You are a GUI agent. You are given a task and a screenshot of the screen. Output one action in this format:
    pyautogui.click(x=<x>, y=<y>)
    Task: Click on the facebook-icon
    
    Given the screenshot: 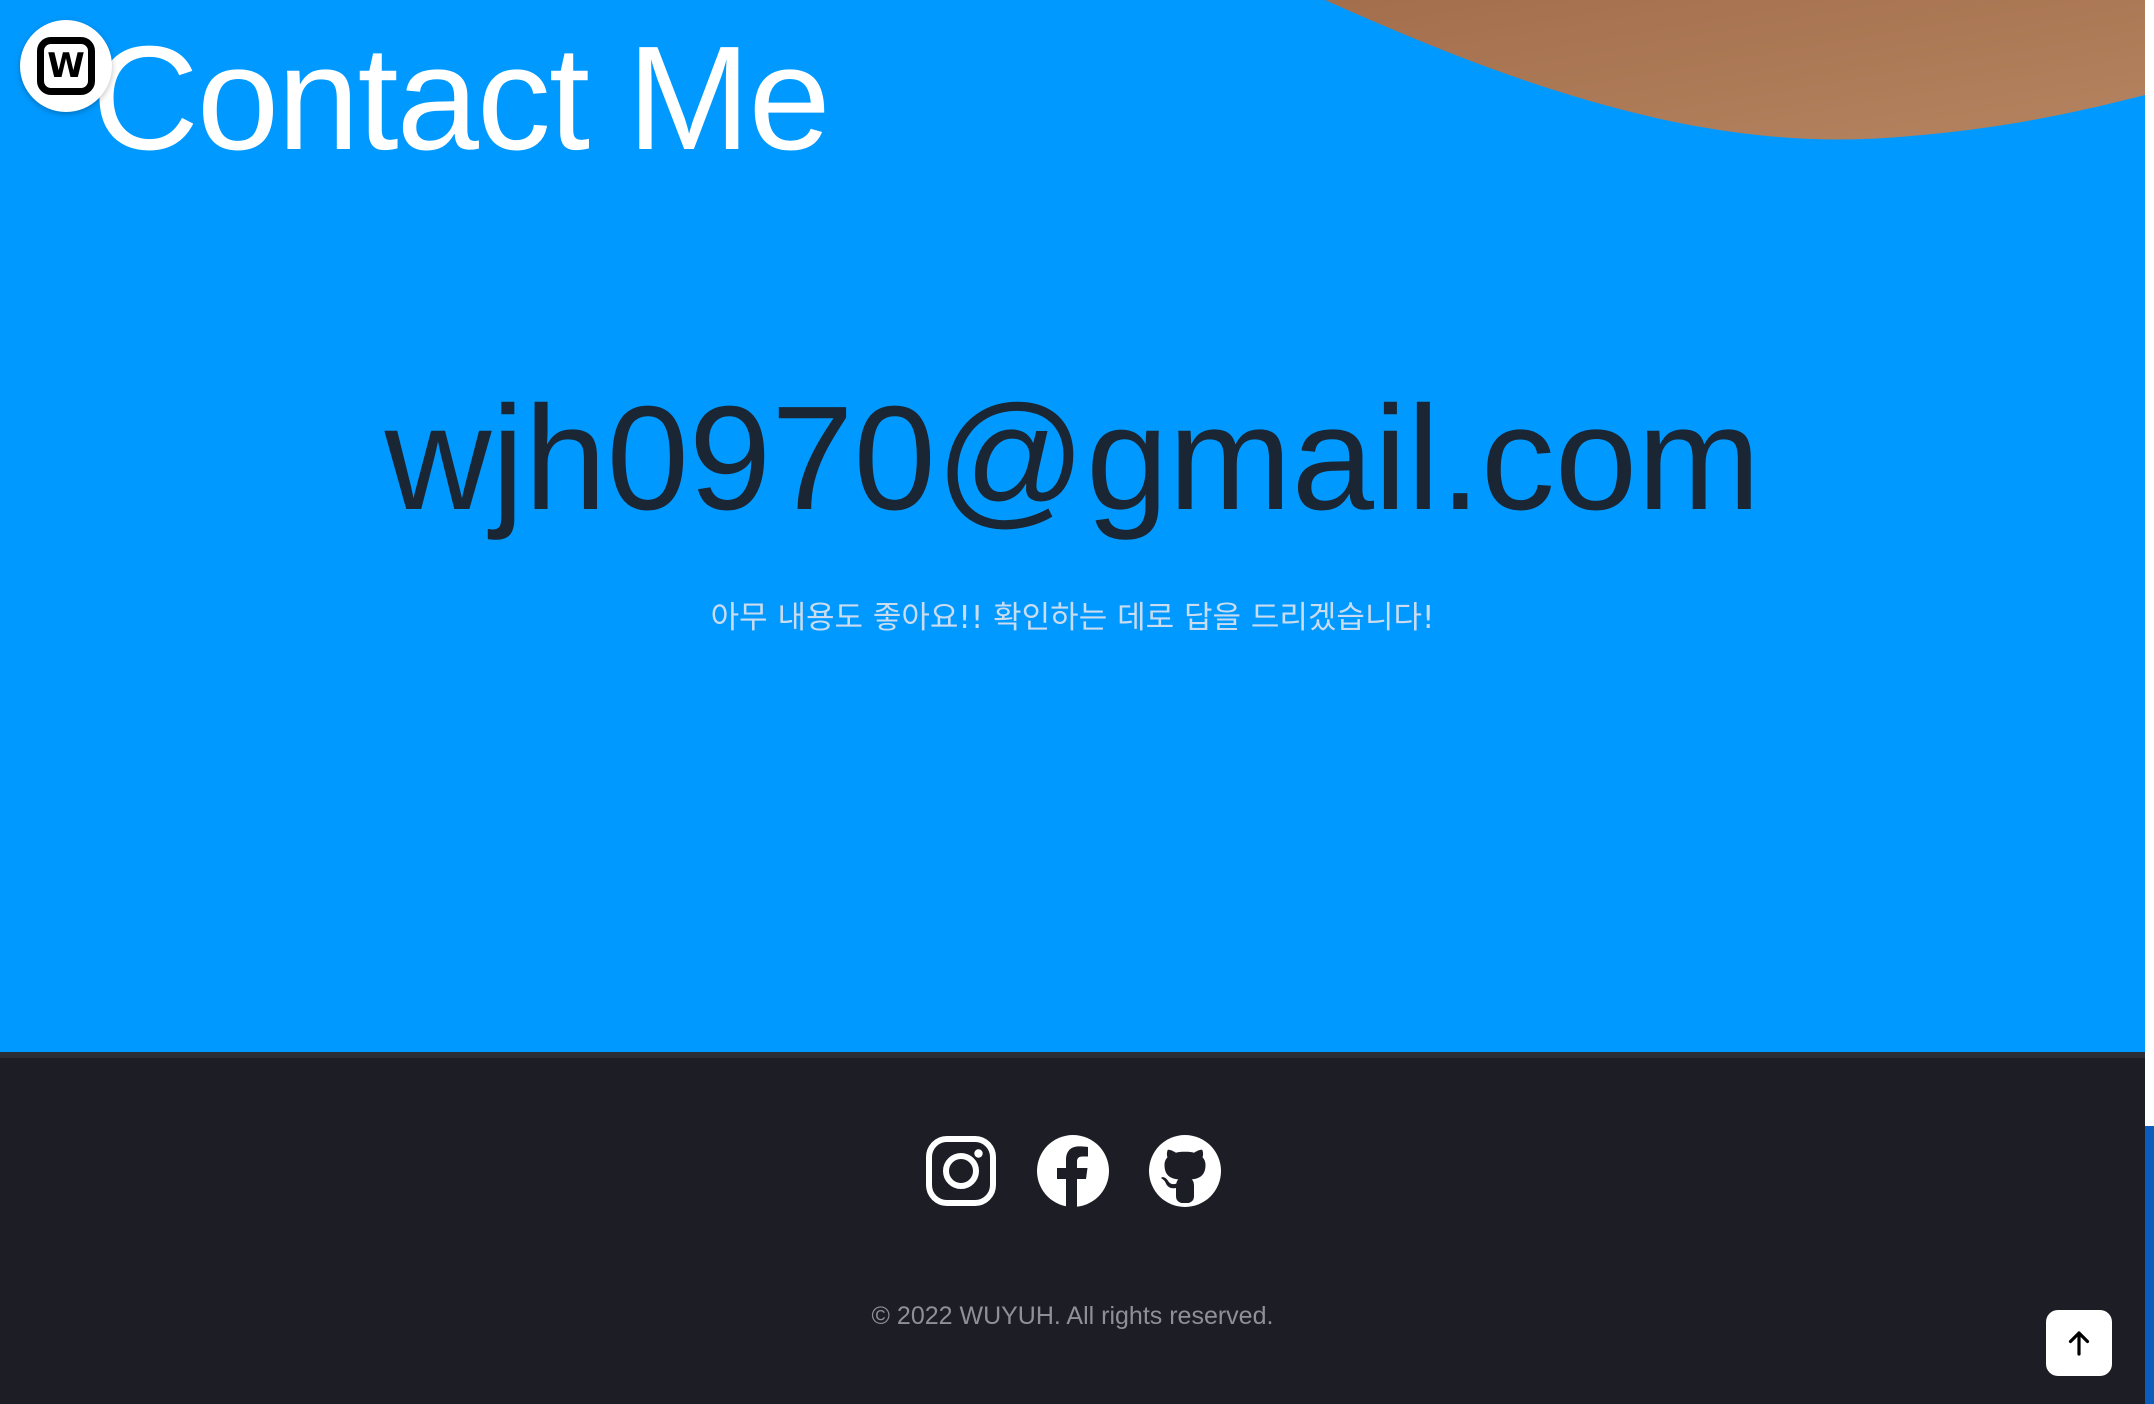 What is the action you would take?
    pyautogui.click(x=1072, y=1171)
    